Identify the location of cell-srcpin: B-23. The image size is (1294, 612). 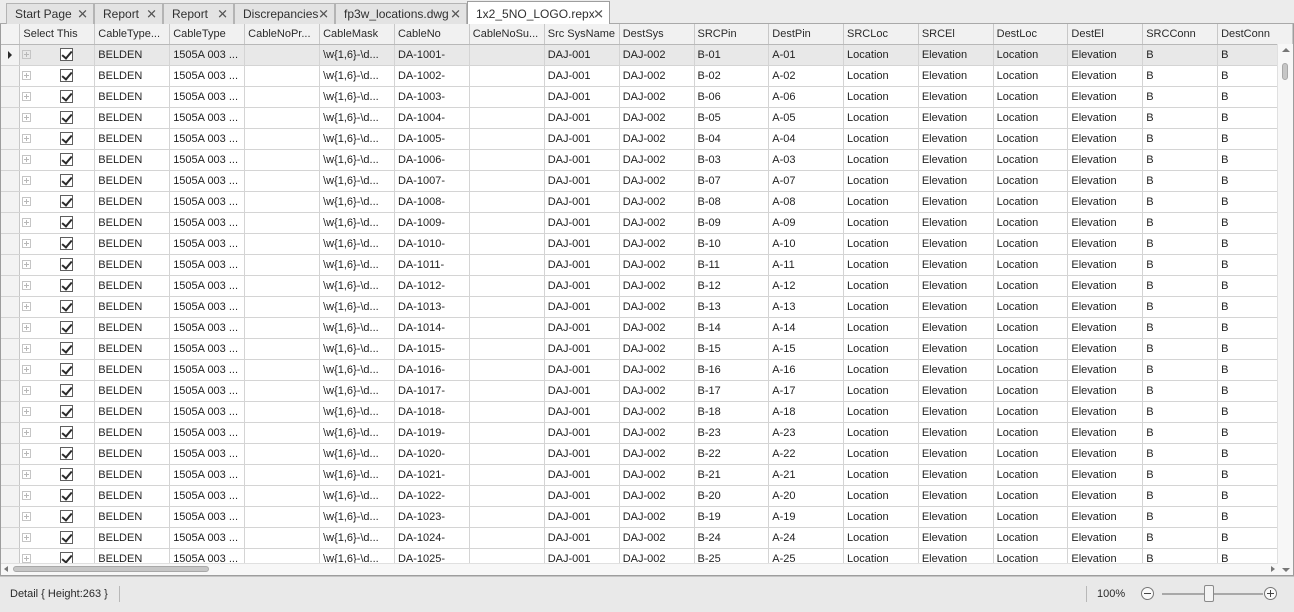
(732, 433).